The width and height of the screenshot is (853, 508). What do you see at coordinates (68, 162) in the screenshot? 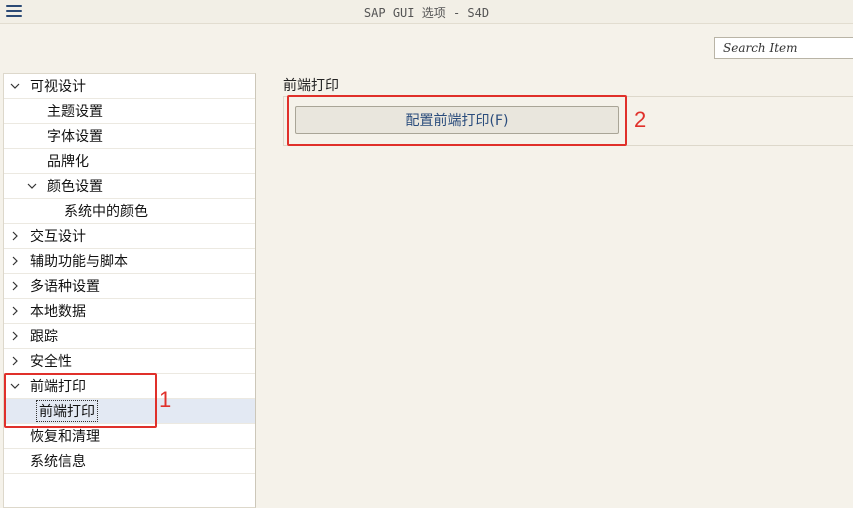
I see `tree-item-label: 品牌化` at bounding box center [68, 162].